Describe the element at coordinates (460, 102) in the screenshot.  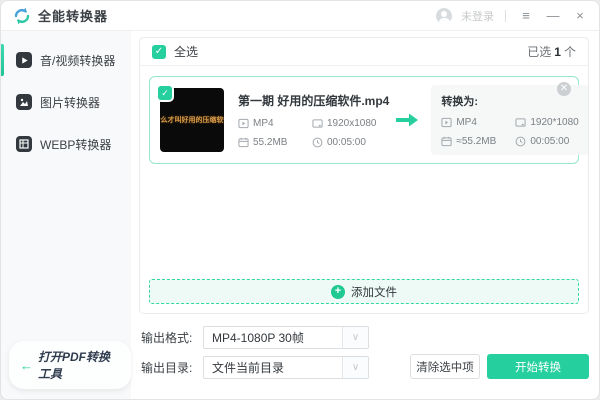
I see `target-label: 转换为:` at that location.